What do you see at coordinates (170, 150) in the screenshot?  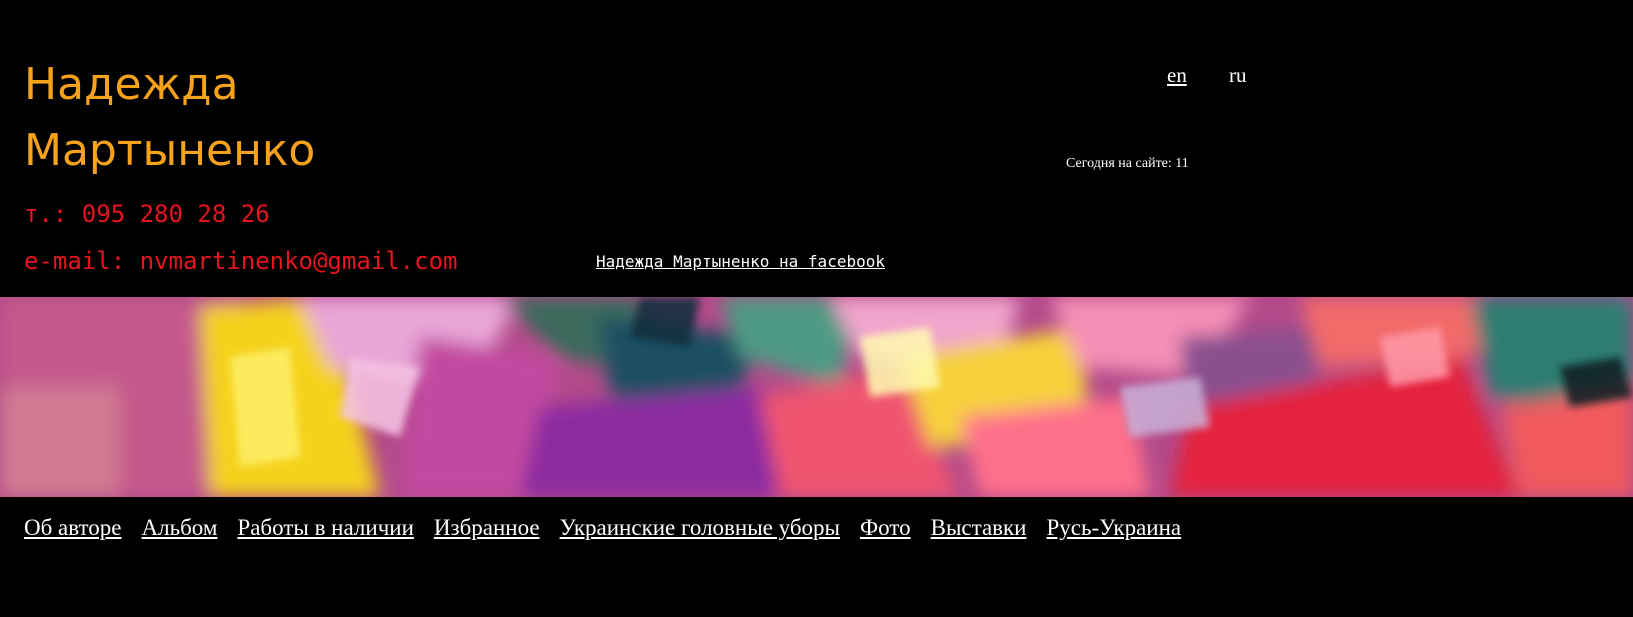 I see `artist-name-line2: Мартыненко` at bounding box center [170, 150].